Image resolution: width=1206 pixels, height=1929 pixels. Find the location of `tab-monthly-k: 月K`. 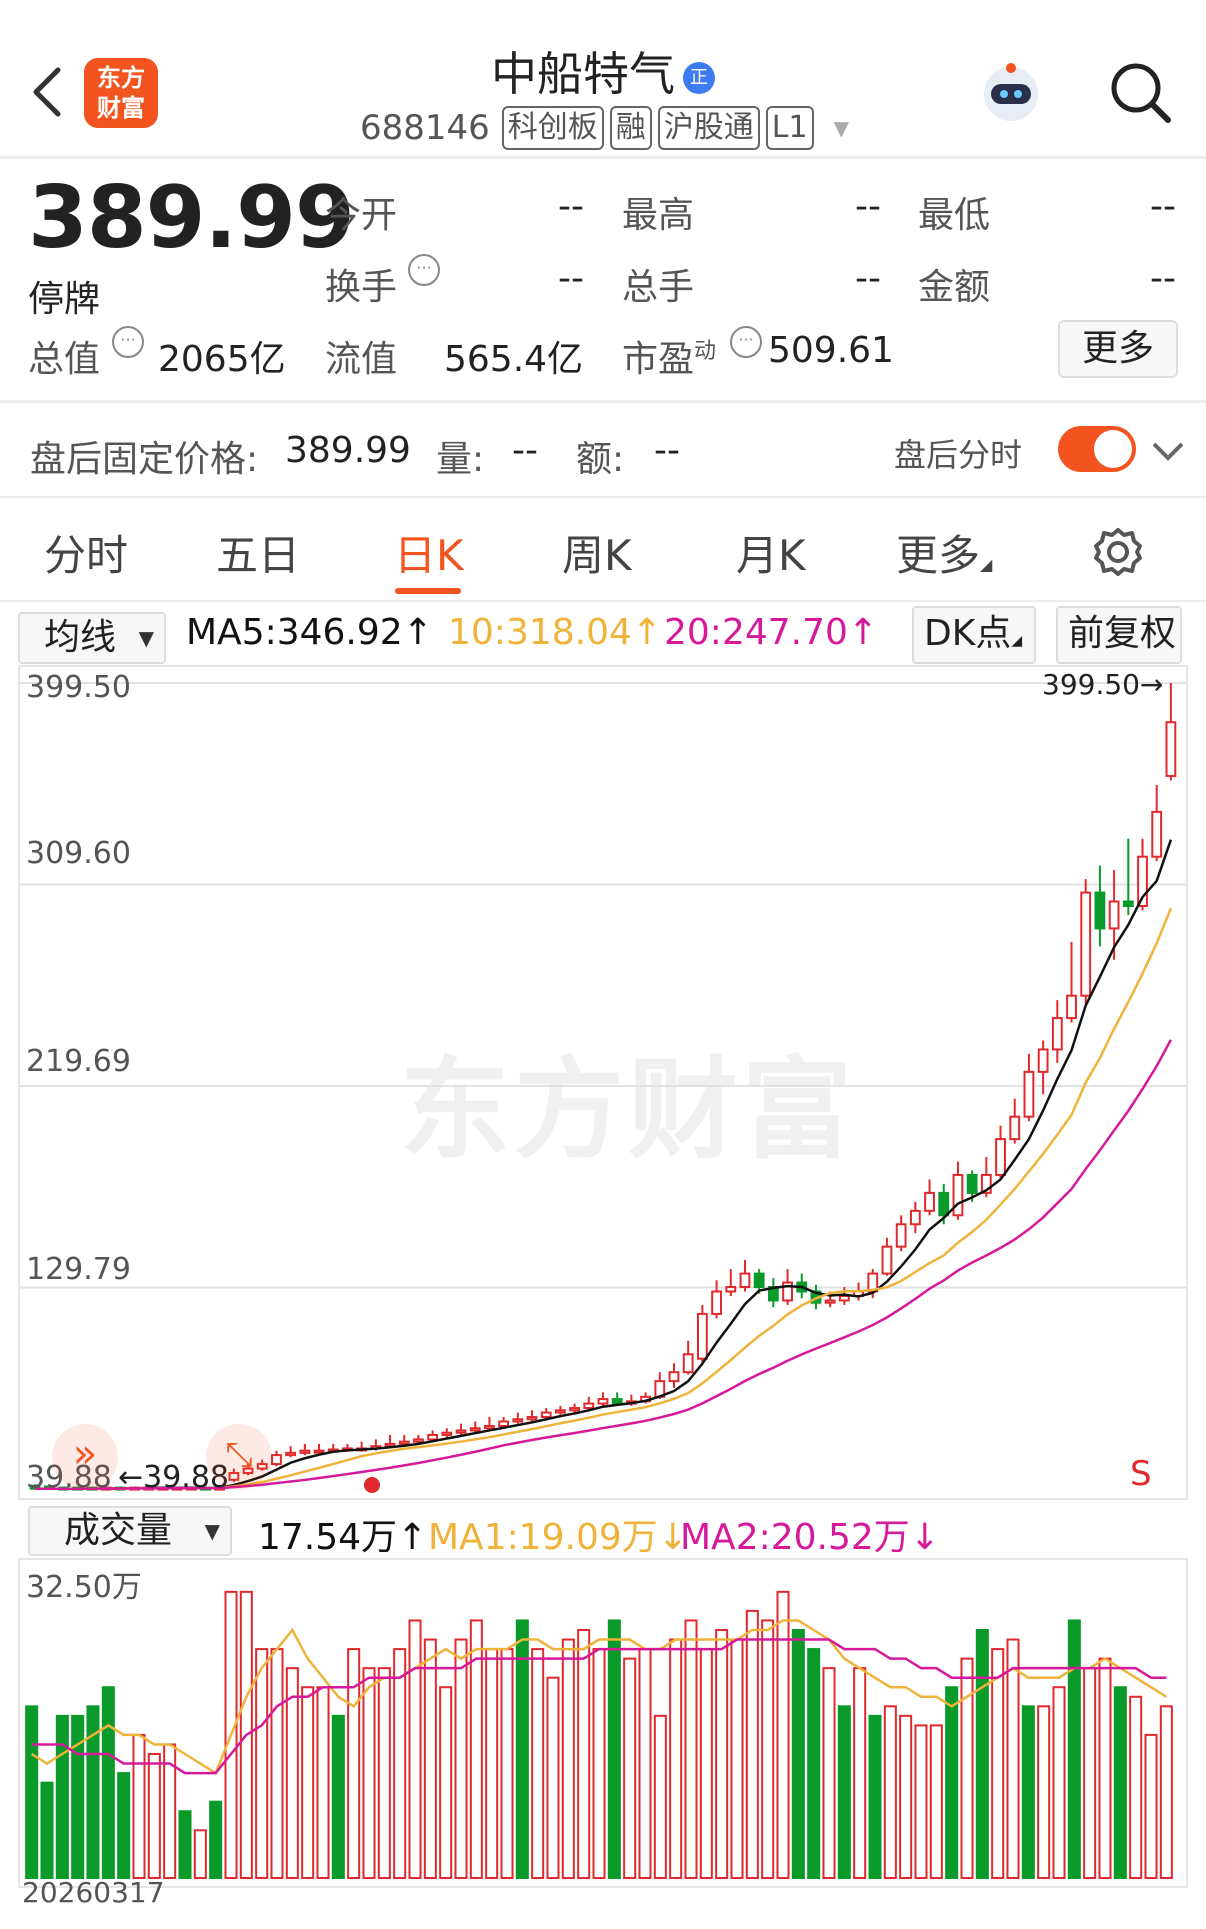

tab-monthly-k: 月K is located at coordinates (771, 552).